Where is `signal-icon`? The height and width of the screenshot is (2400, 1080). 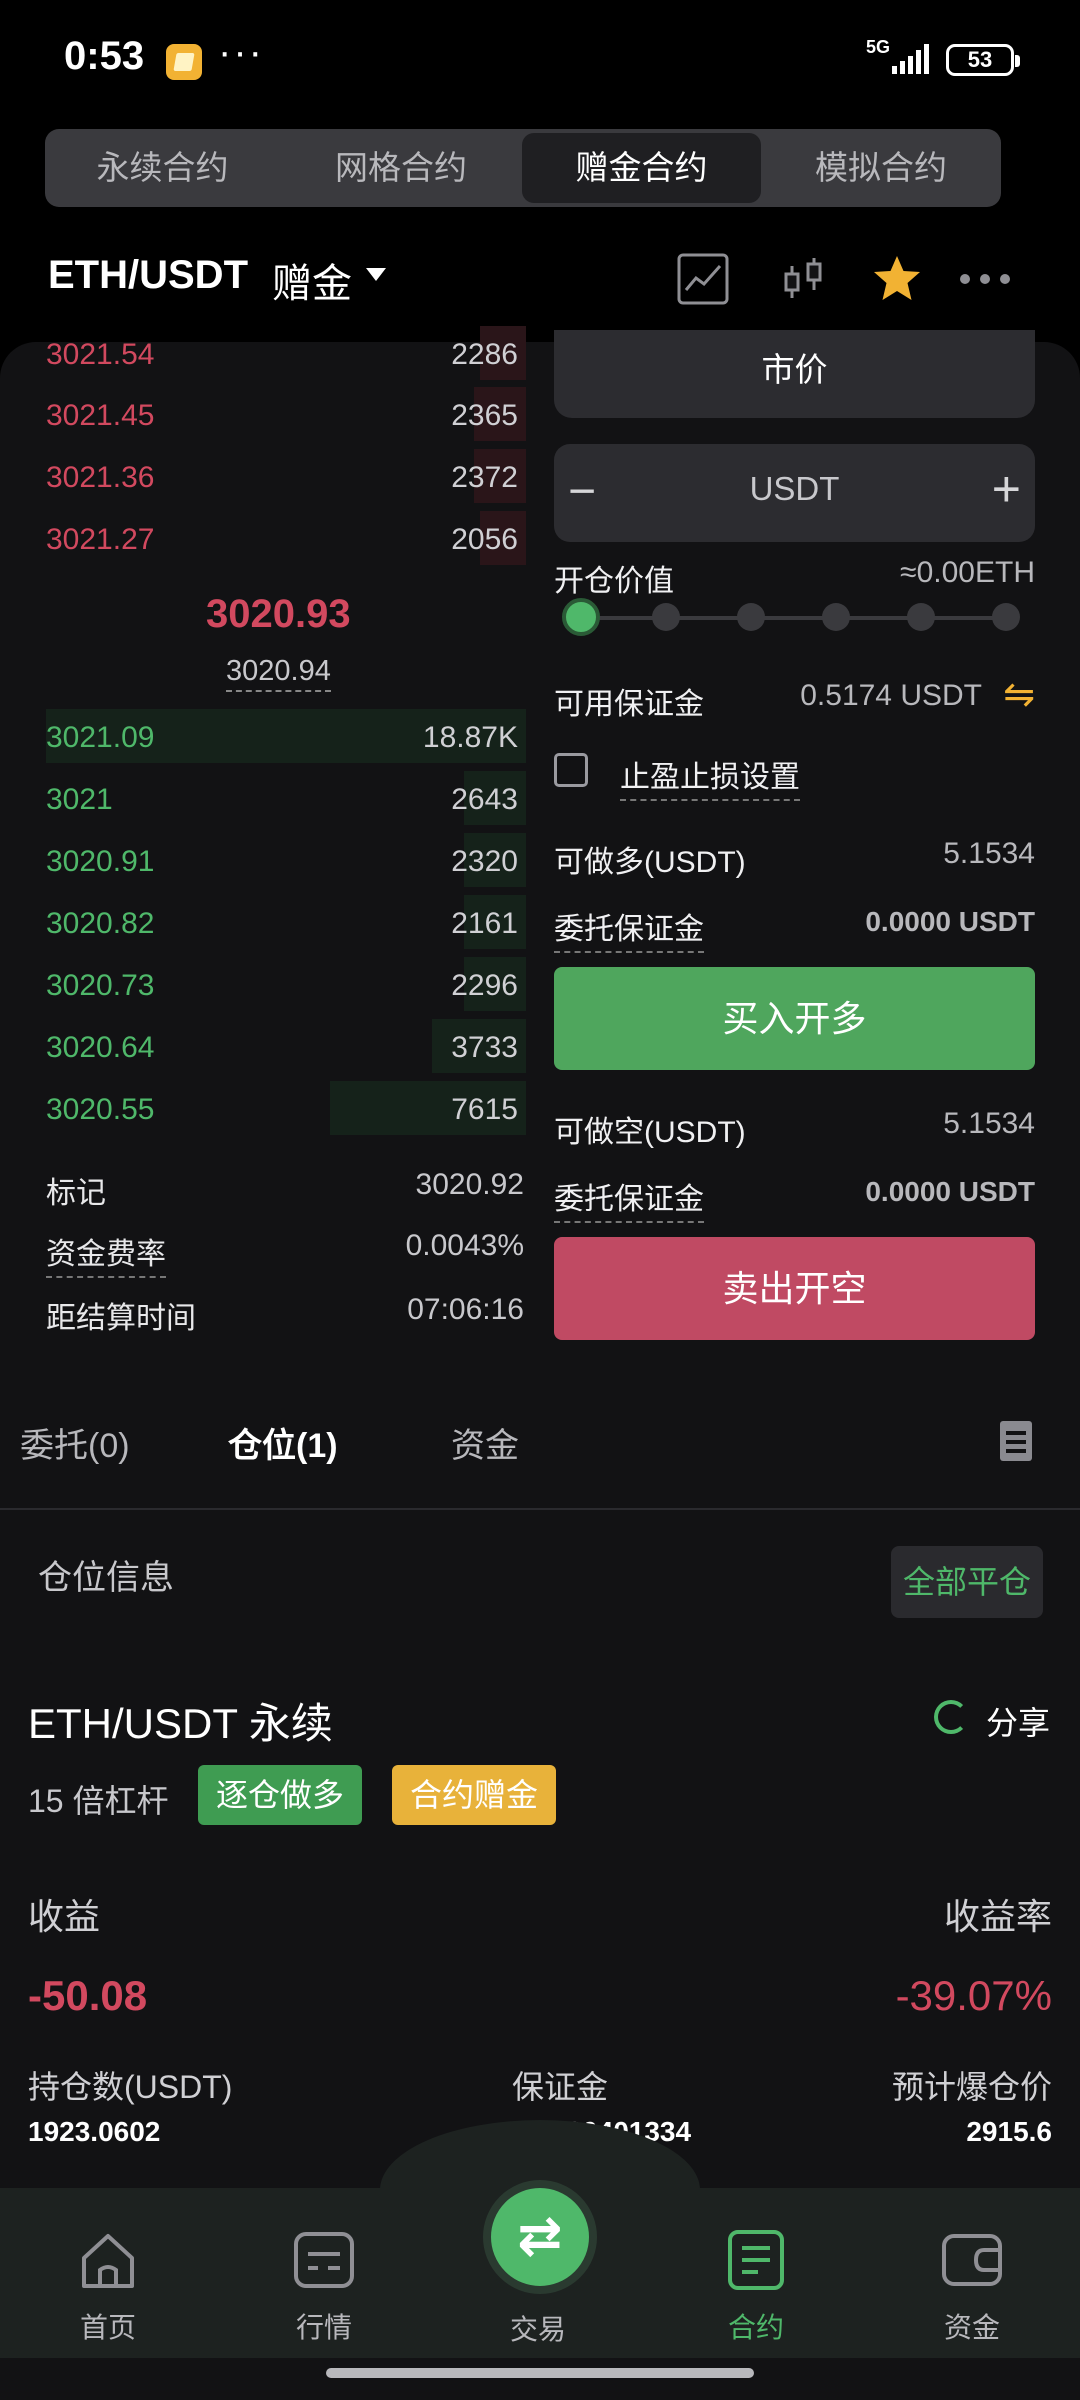 signal-icon is located at coordinates (910, 59).